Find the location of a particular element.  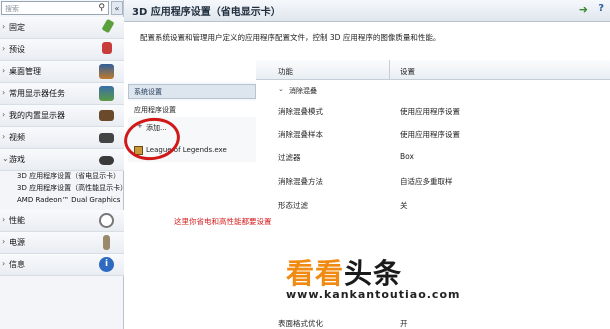

sidebar-item-power: › 电源 is located at coordinates (62, 243).